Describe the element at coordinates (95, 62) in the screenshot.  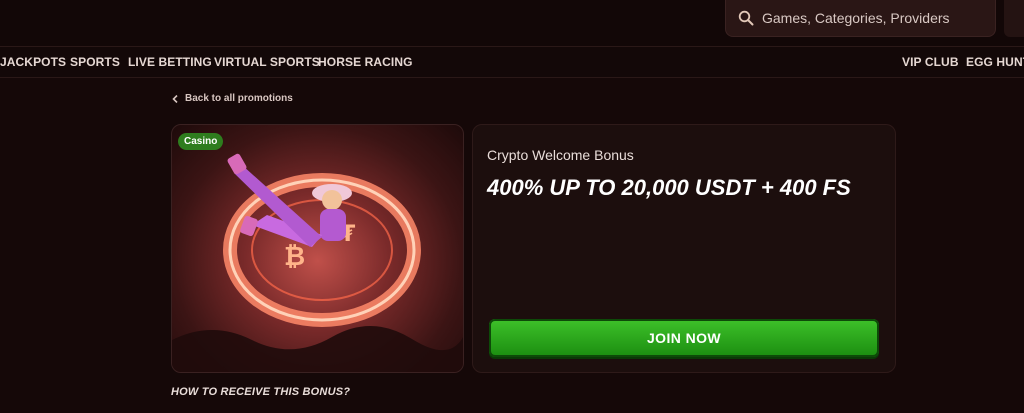
I see `nav-item-sports: SPORTS` at that location.